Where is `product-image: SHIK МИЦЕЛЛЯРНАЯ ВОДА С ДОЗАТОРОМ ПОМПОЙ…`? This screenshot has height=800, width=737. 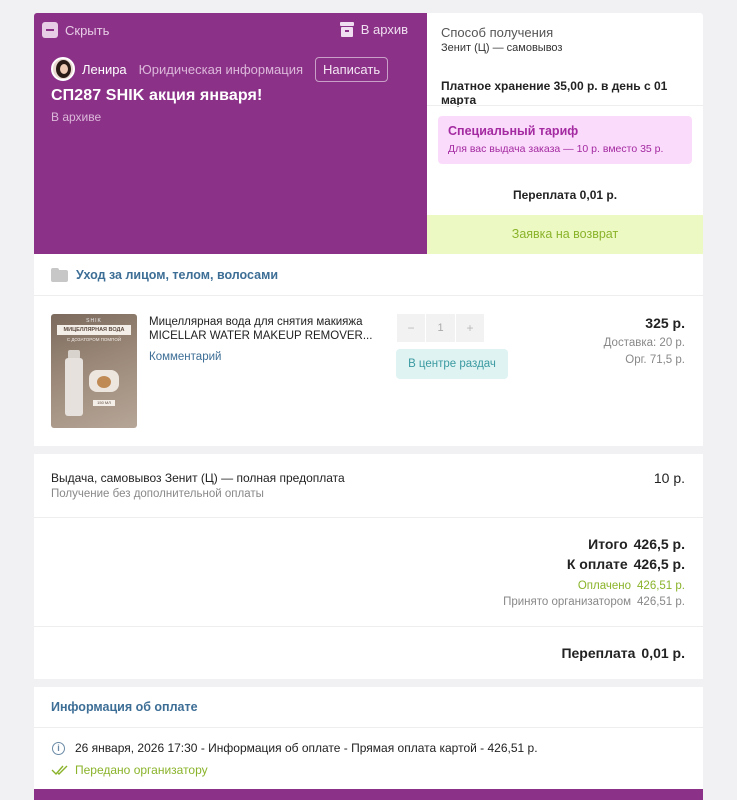 product-image: SHIK МИЦЕЛЛЯРНАЯ ВОДА С ДОЗАТОРОМ ПОМПОЙ… is located at coordinates (94, 371).